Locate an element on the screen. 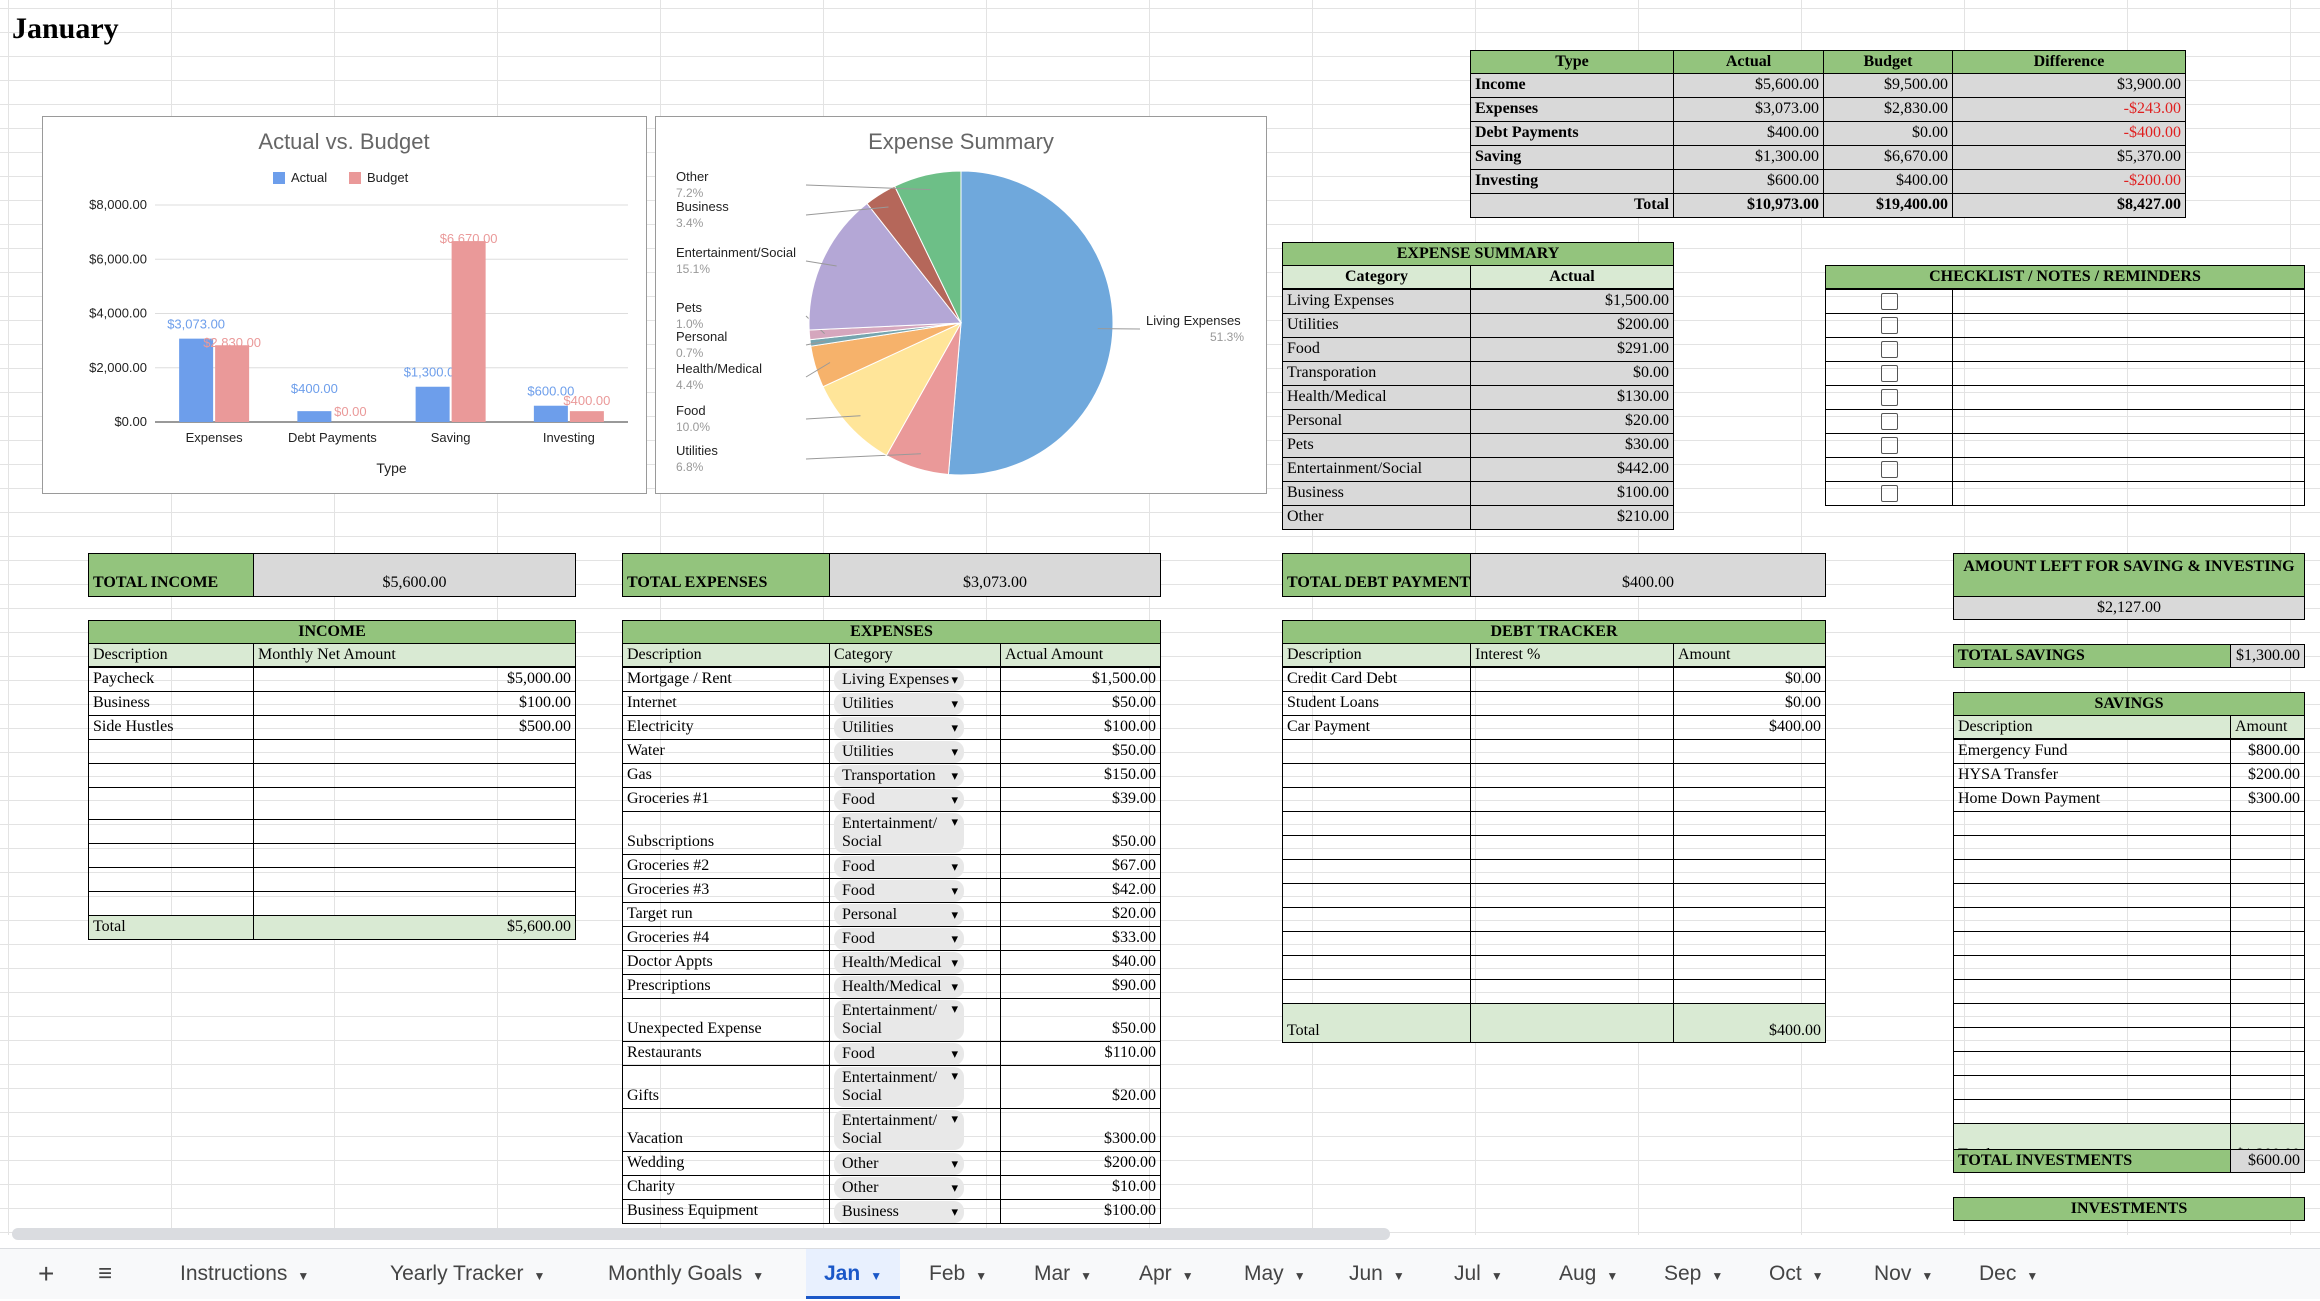  expense-amount-cell: $42.00 is located at coordinates (1080, 890).